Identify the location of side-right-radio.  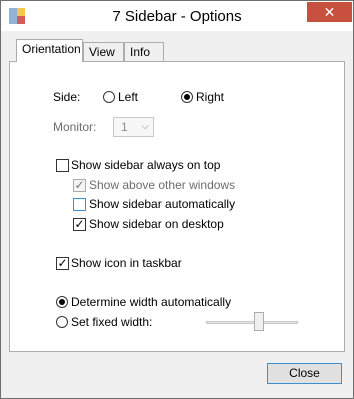
(187, 97).